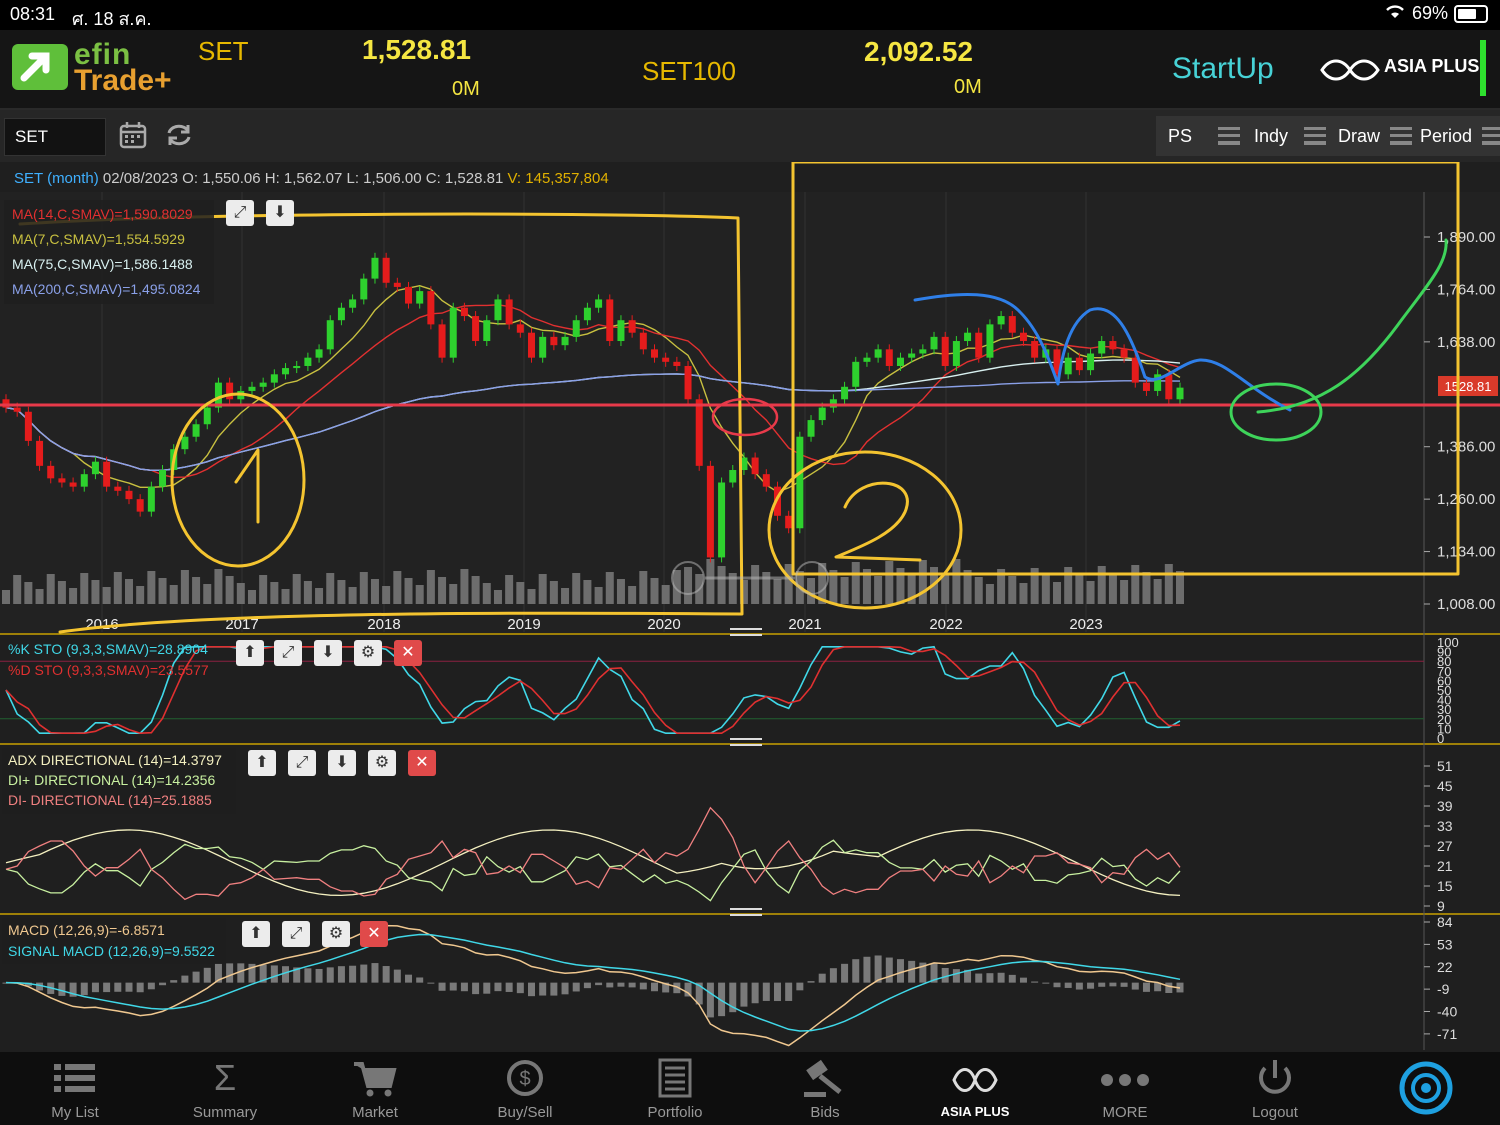 The width and height of the screenshot is (1500, 1125). I want to click on index-name-set100: SET100, so click(689, 71).